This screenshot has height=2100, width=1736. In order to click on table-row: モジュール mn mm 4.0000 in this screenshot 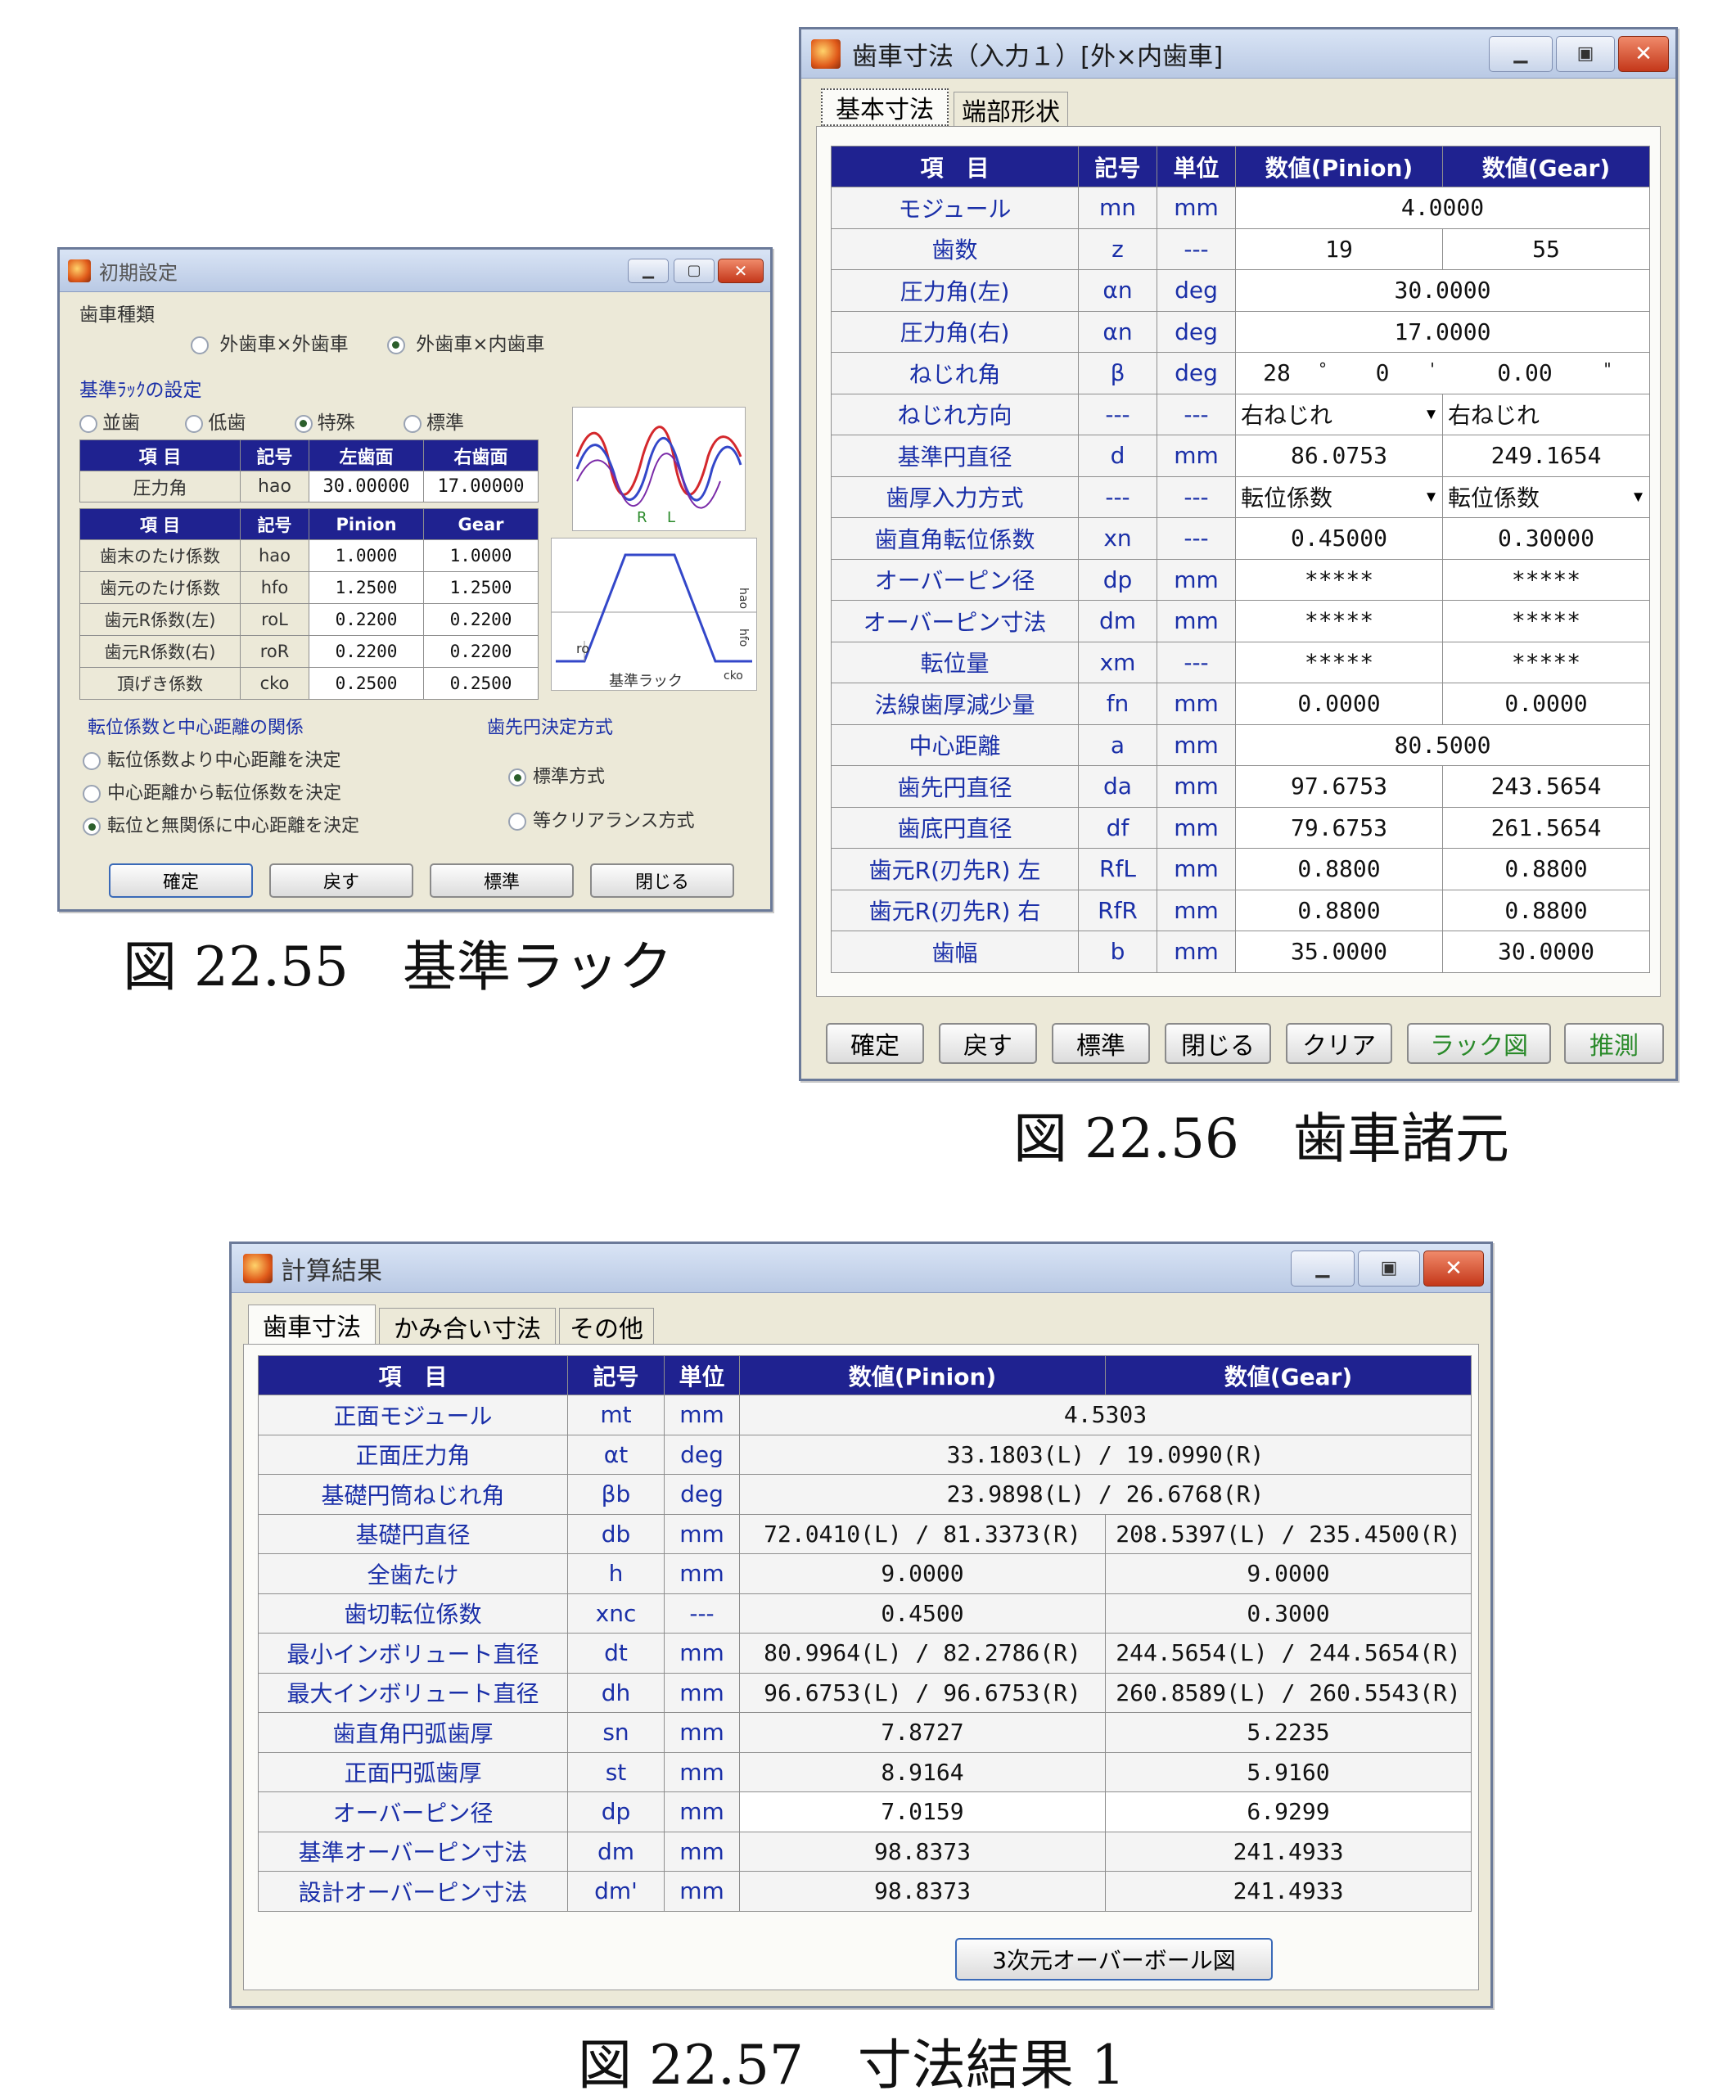, I will do `click(1240, 208)`.